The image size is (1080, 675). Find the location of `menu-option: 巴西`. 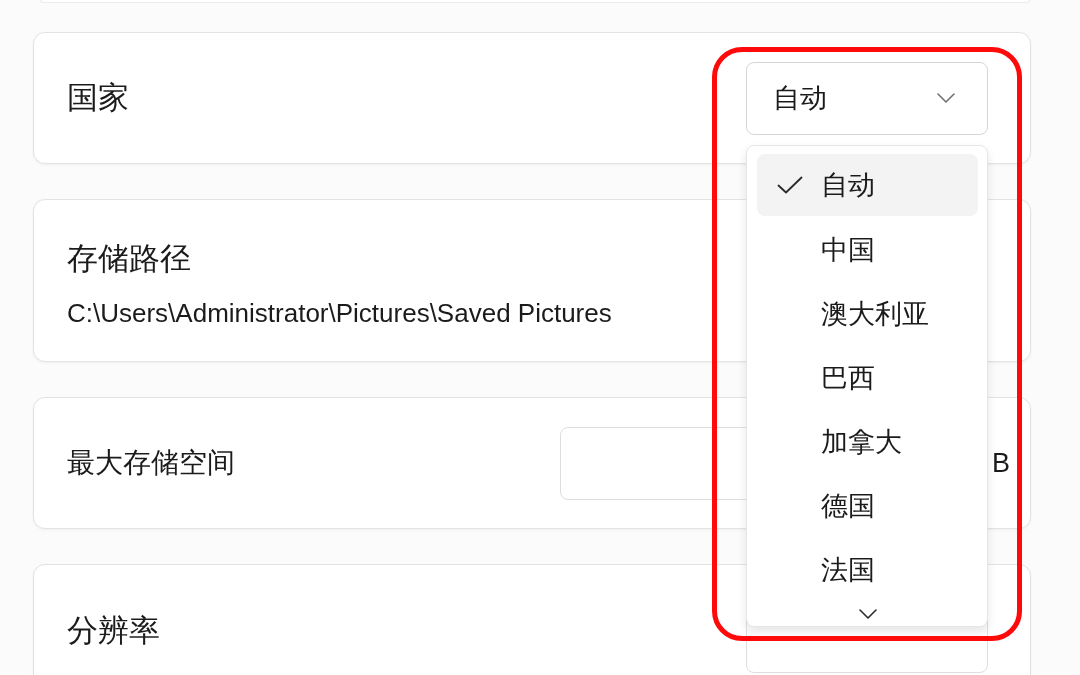

menu-option: 巴西 is located at coordinates (867, 377).